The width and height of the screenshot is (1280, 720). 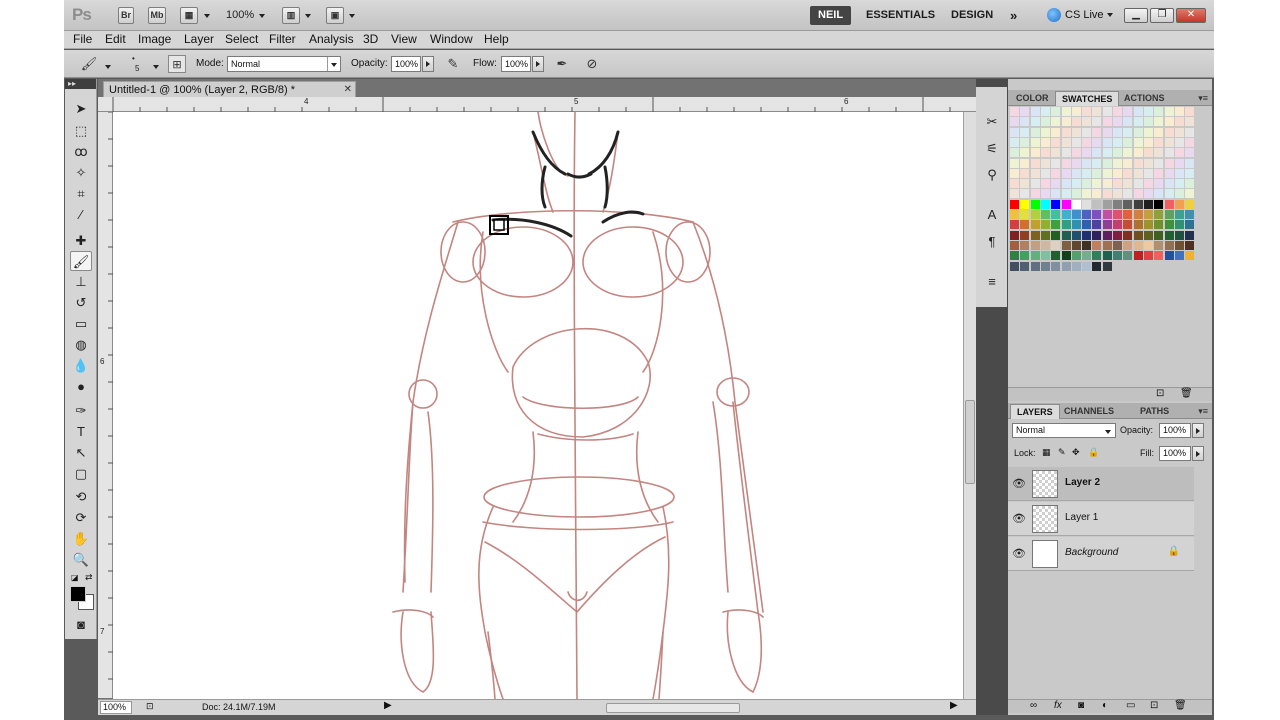 What do you see at coordinates (1105, 705) in the screenshot?
I see `adjustment-layer-icon: ◐` at bounding box center [1105, 705].